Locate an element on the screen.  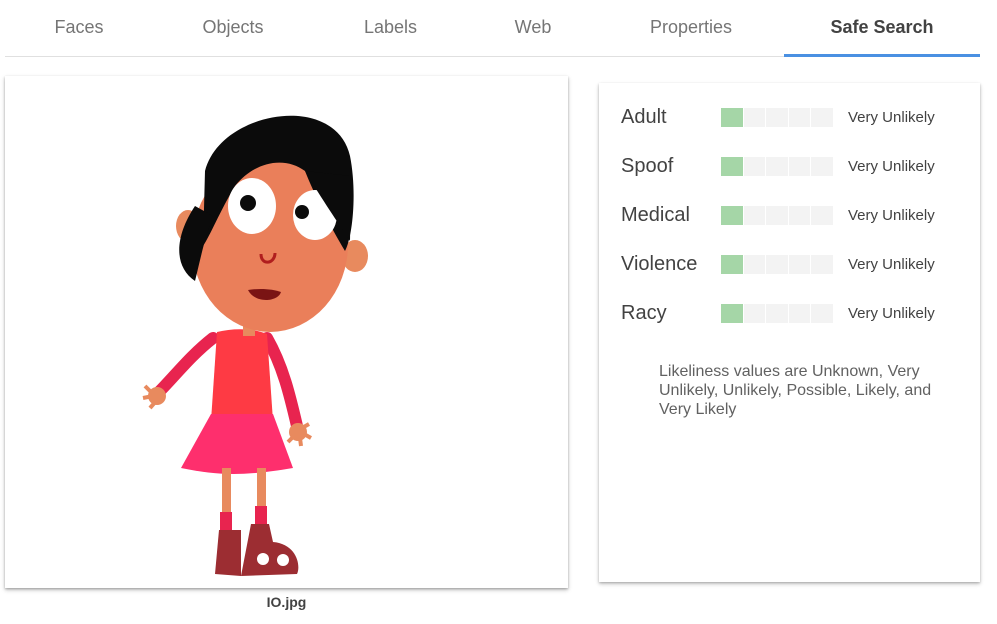
category-label: Adult is located at coordinates (644, 116).